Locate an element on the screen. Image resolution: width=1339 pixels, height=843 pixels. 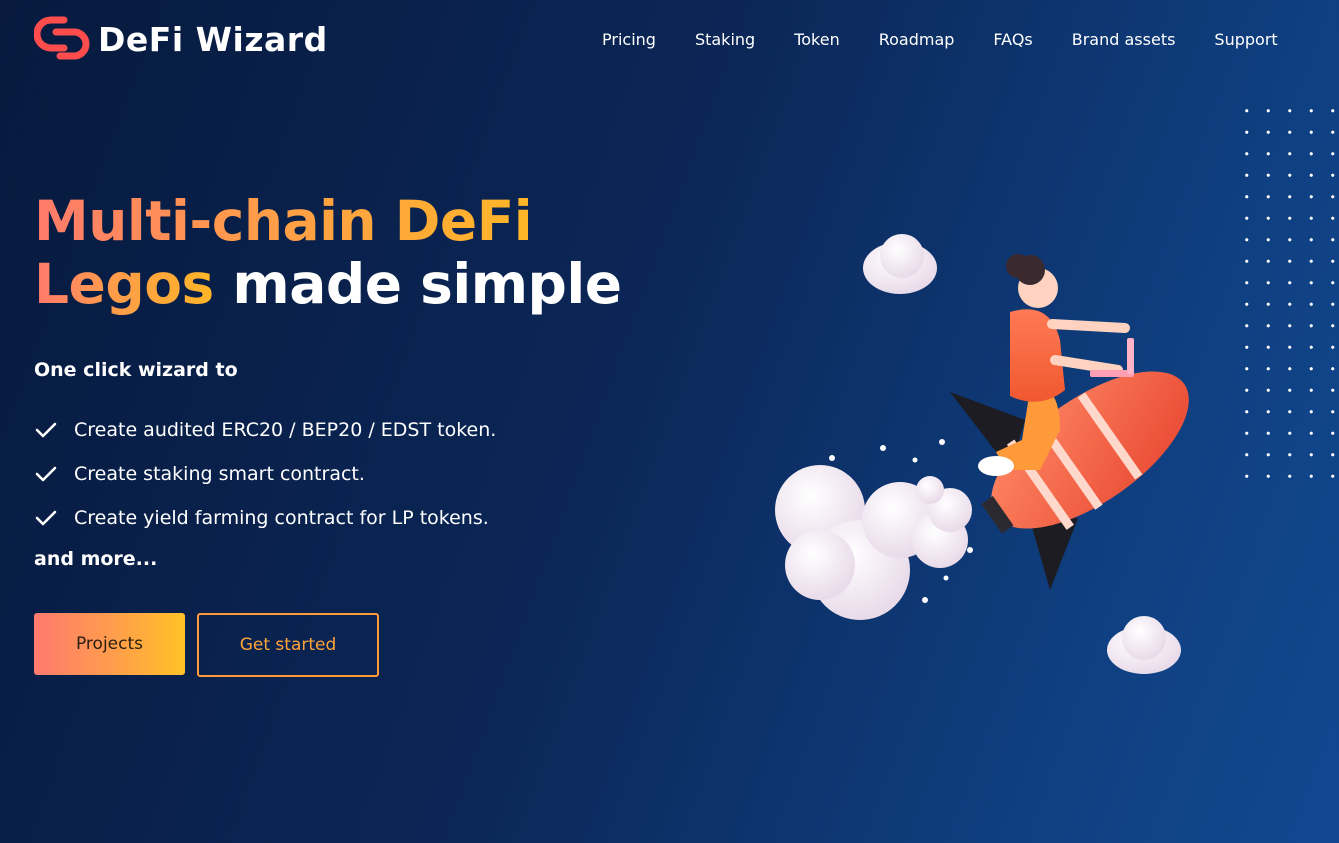
hero-intro: One click wizard to is located at coordinates (136, 370).